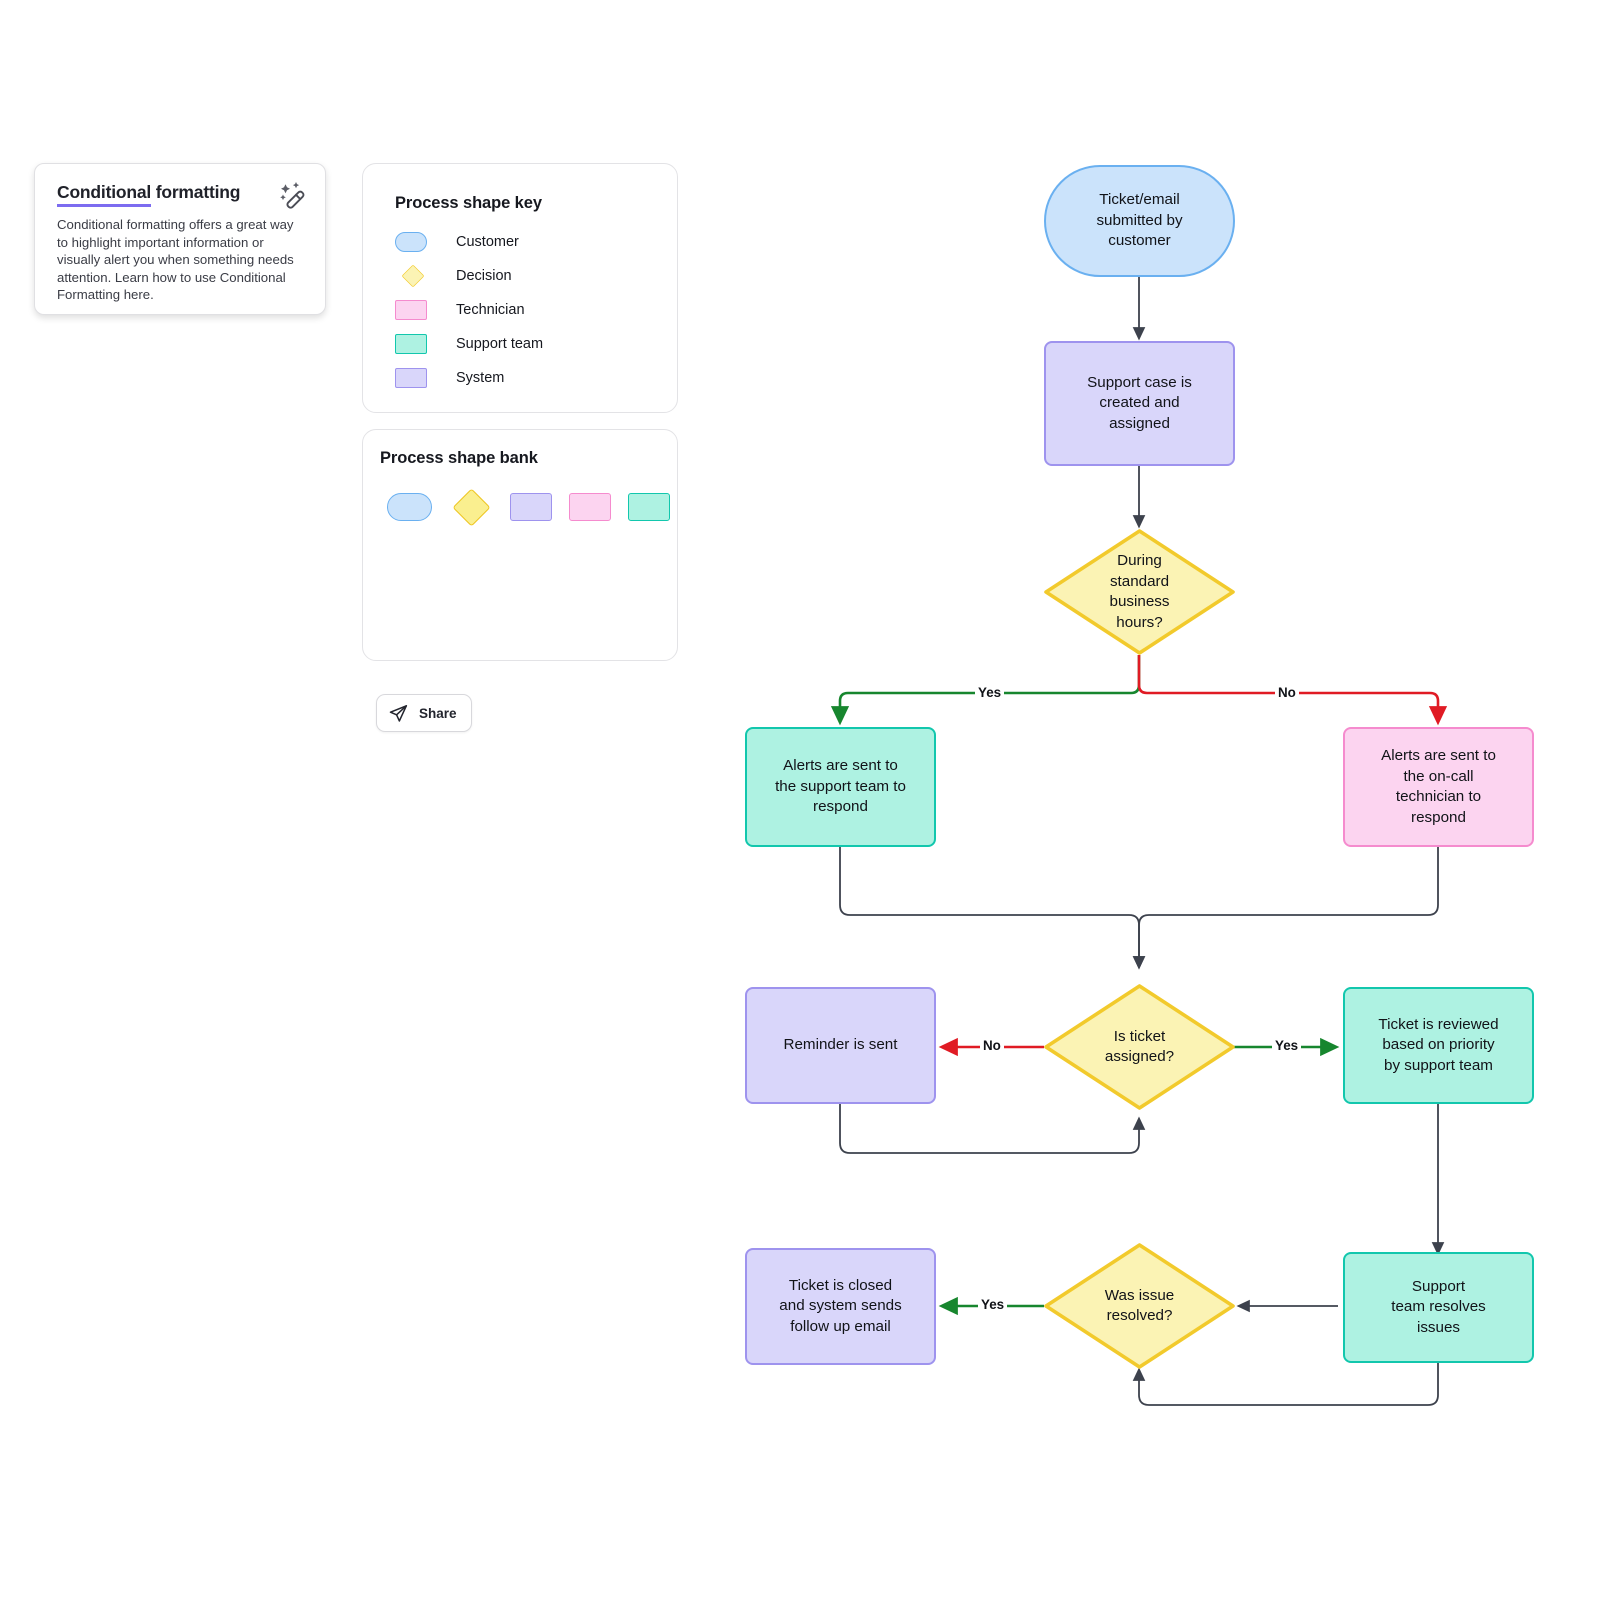  Describe the element at coordinates (104, 194) in the screenshot. I see `conditional-formatting-title-underlined: Conditional` at that location.